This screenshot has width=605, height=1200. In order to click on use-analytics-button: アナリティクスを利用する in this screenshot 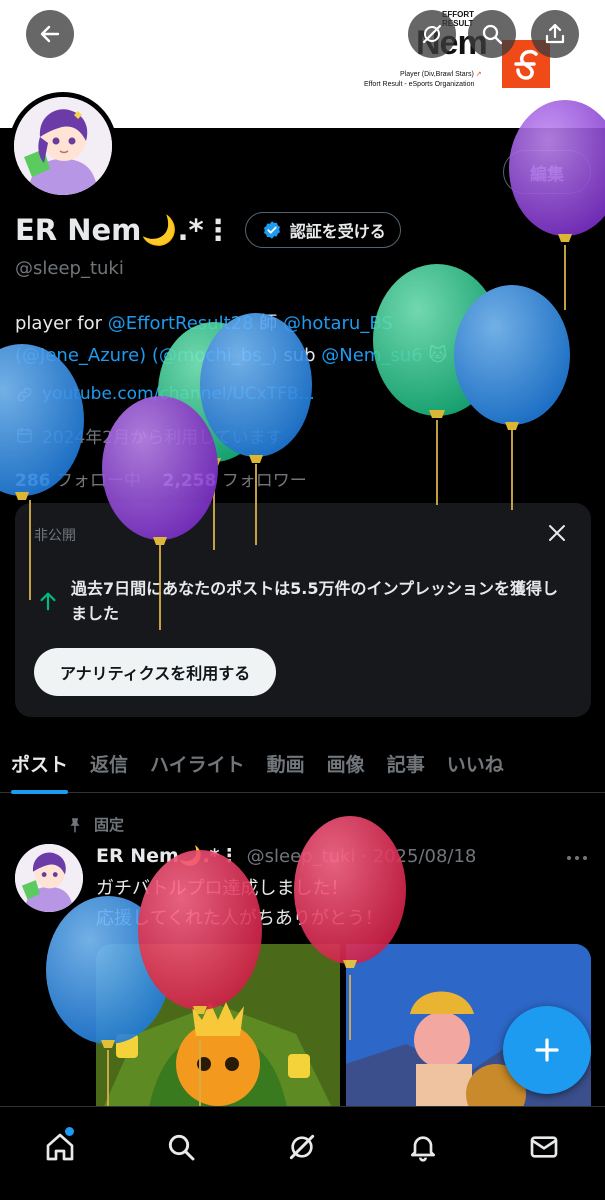, I will do `click(155, 672)`.